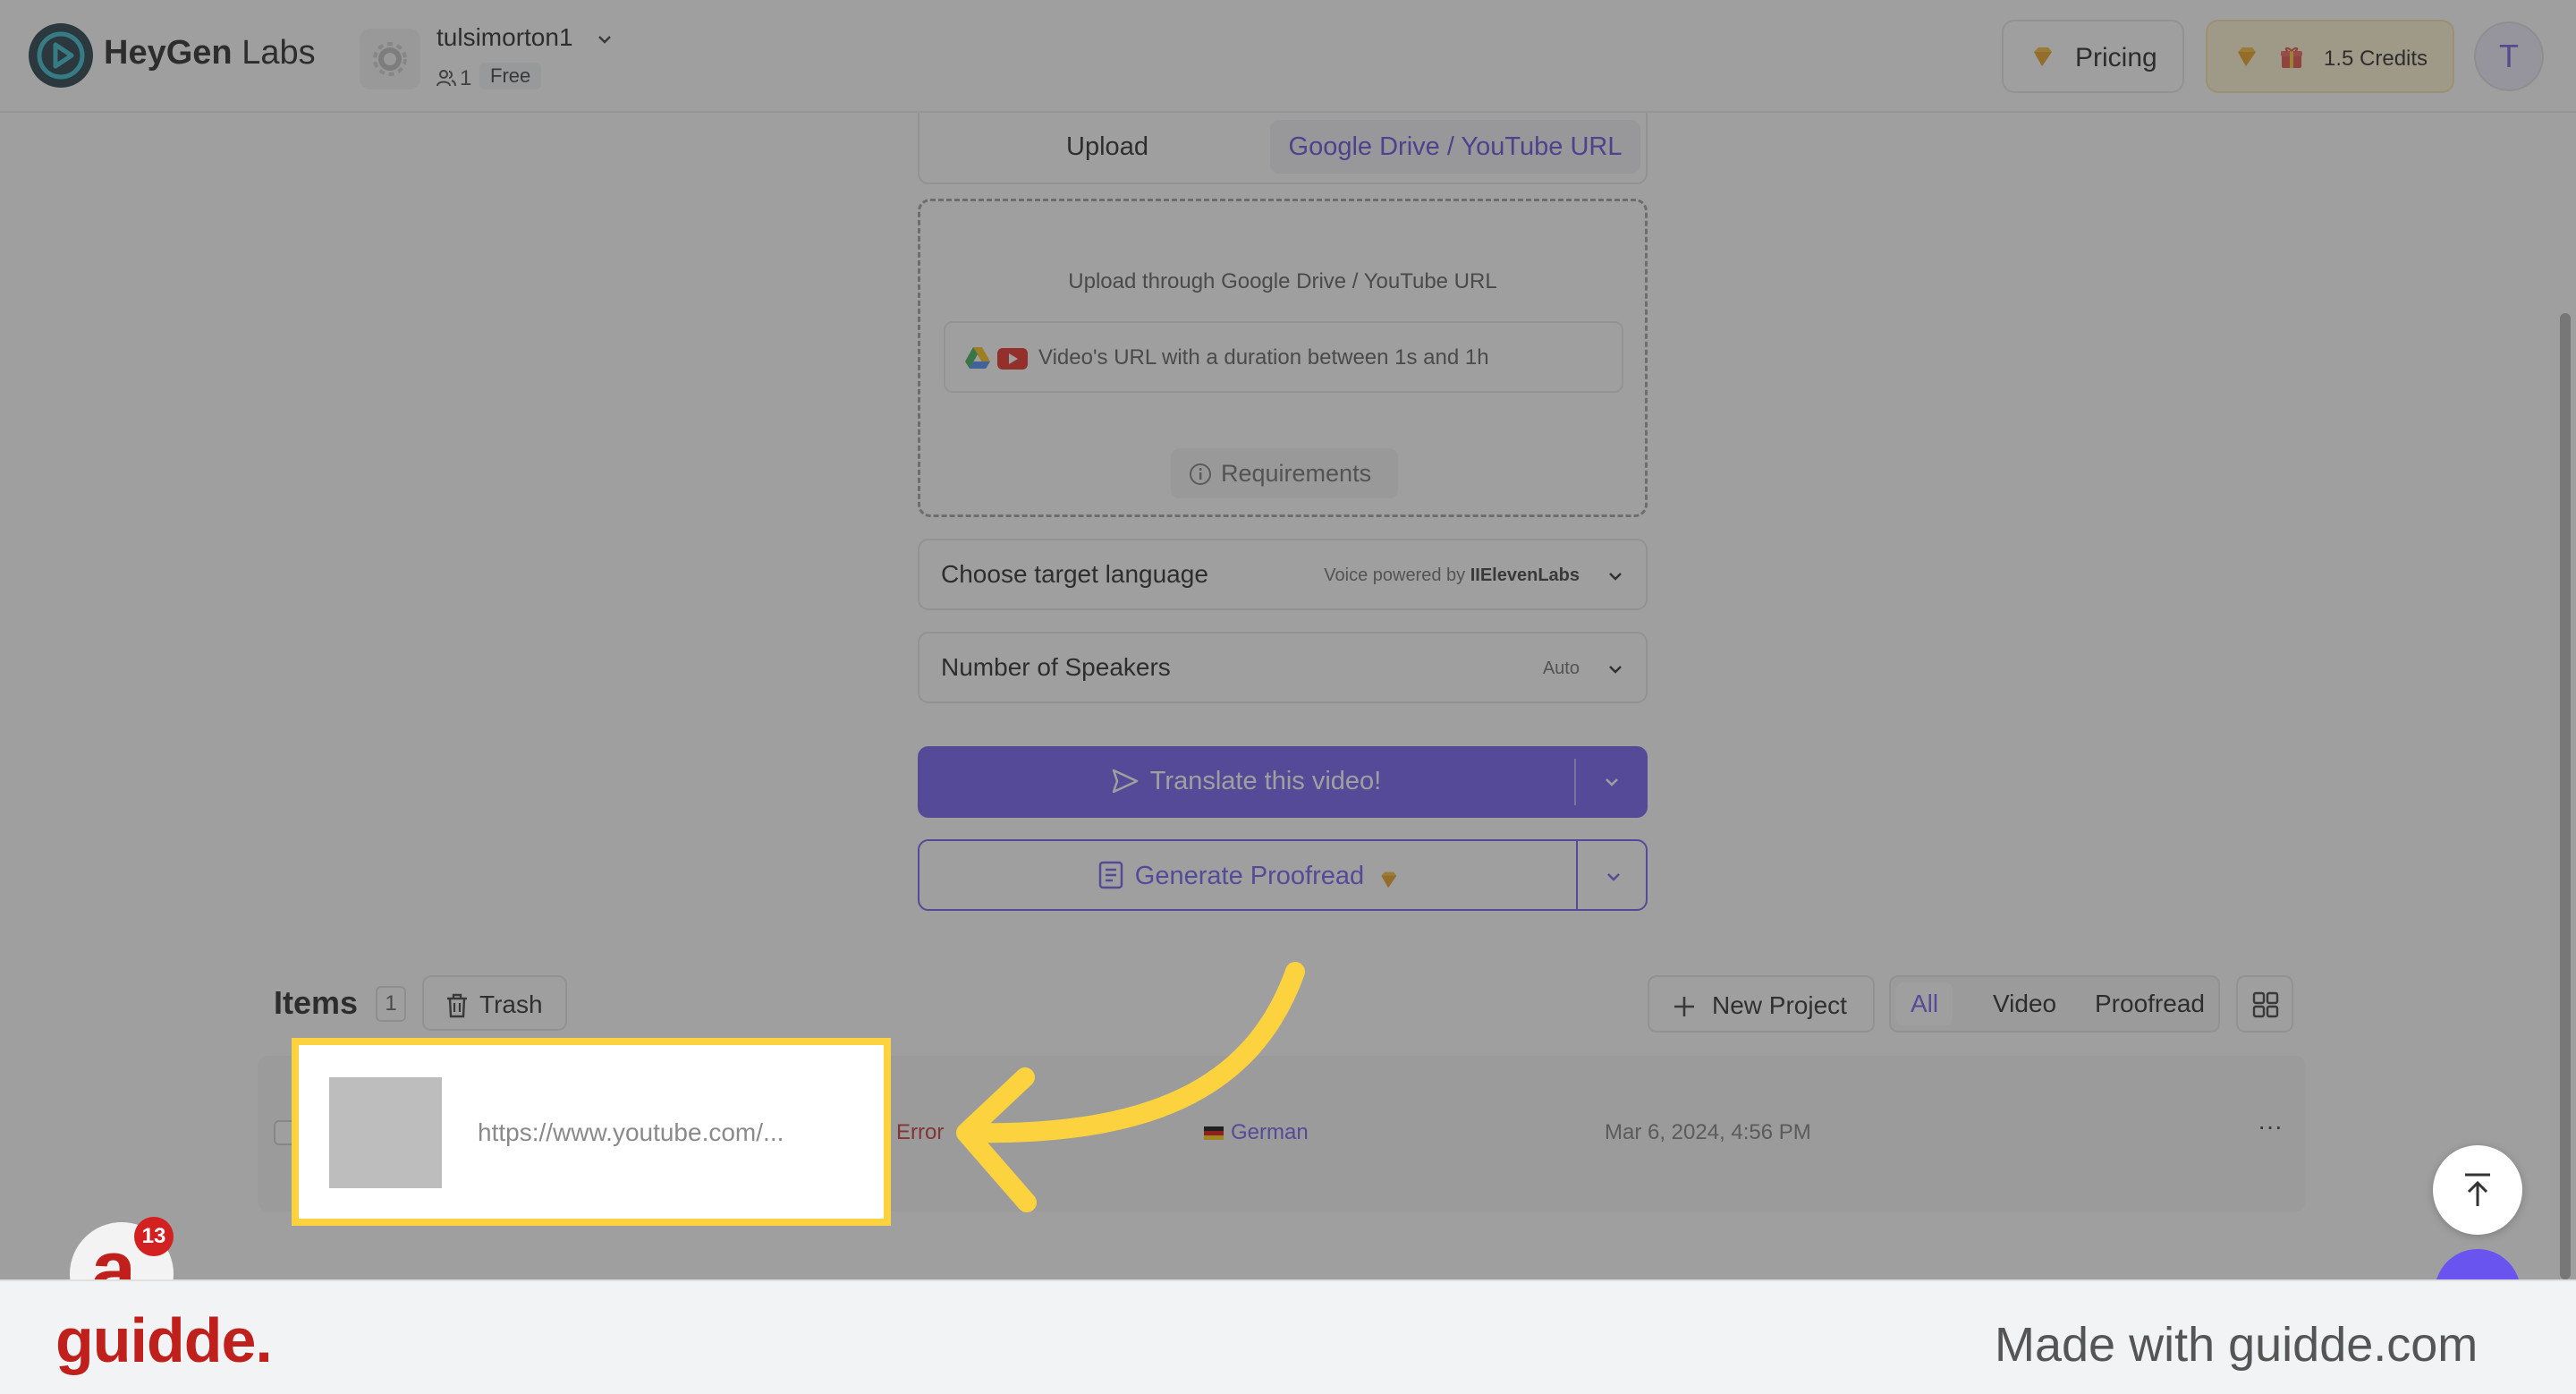 This screenshot has width=2576, height=1394. I want to click on video-thumbnail, so click(385, 1132).